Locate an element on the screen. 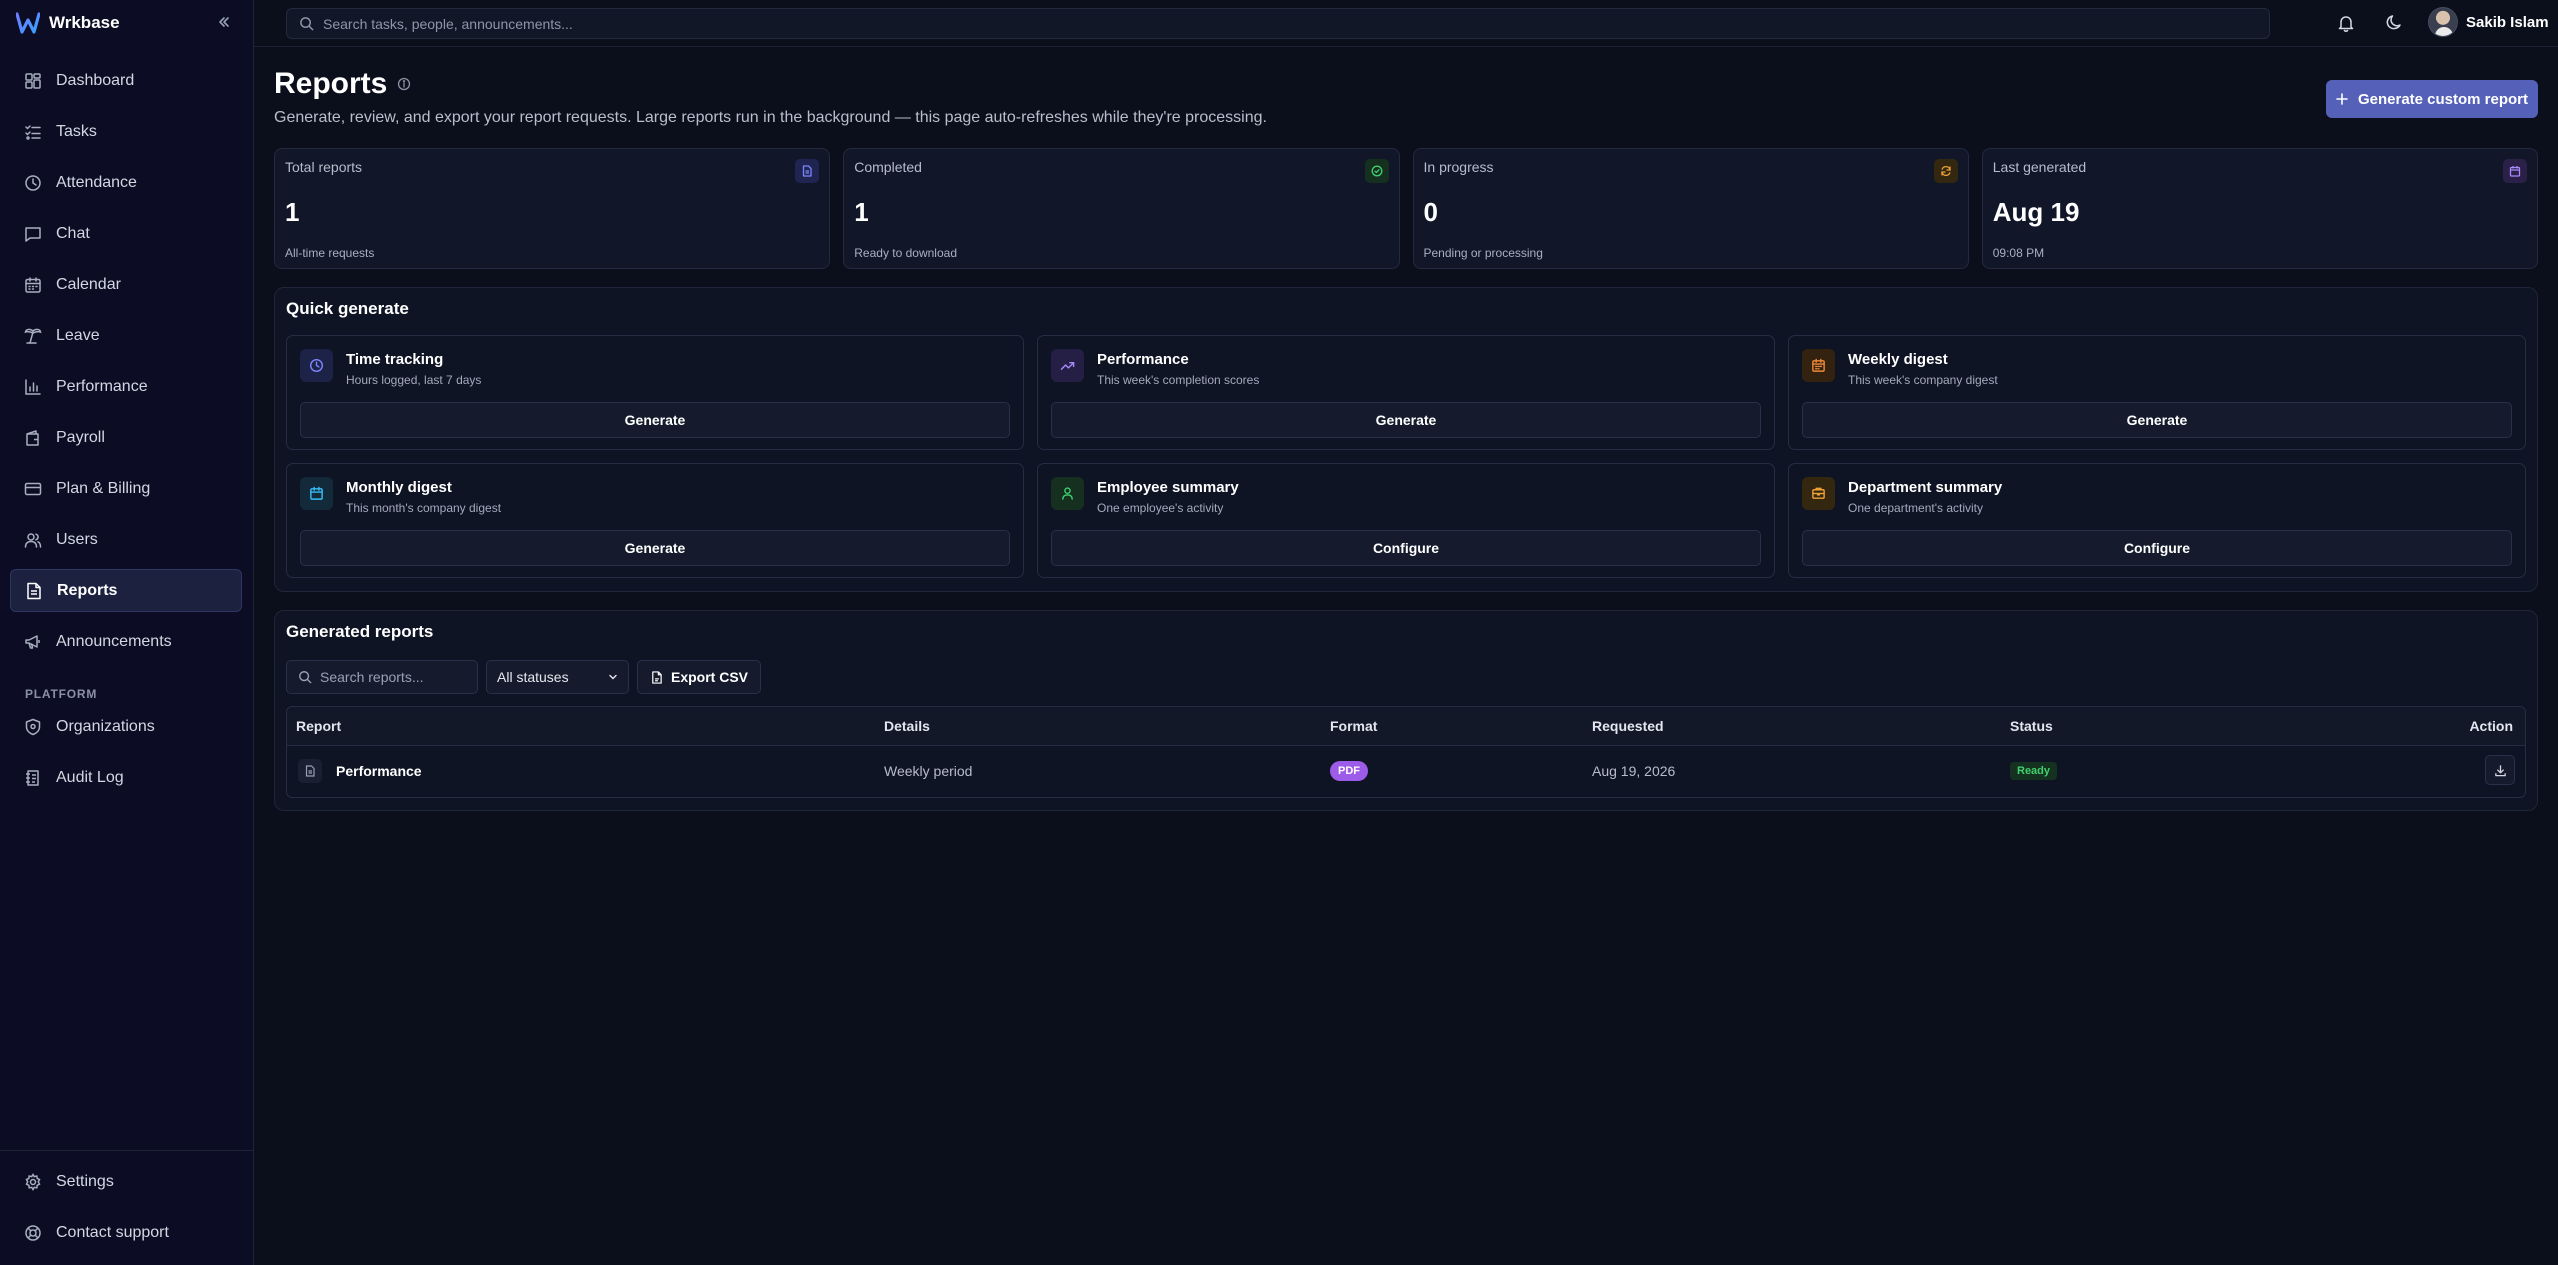 The height and width of the screenshot is (1265, 2558). user-menu: Sakib Islam is located at coordinates (2488, 22).